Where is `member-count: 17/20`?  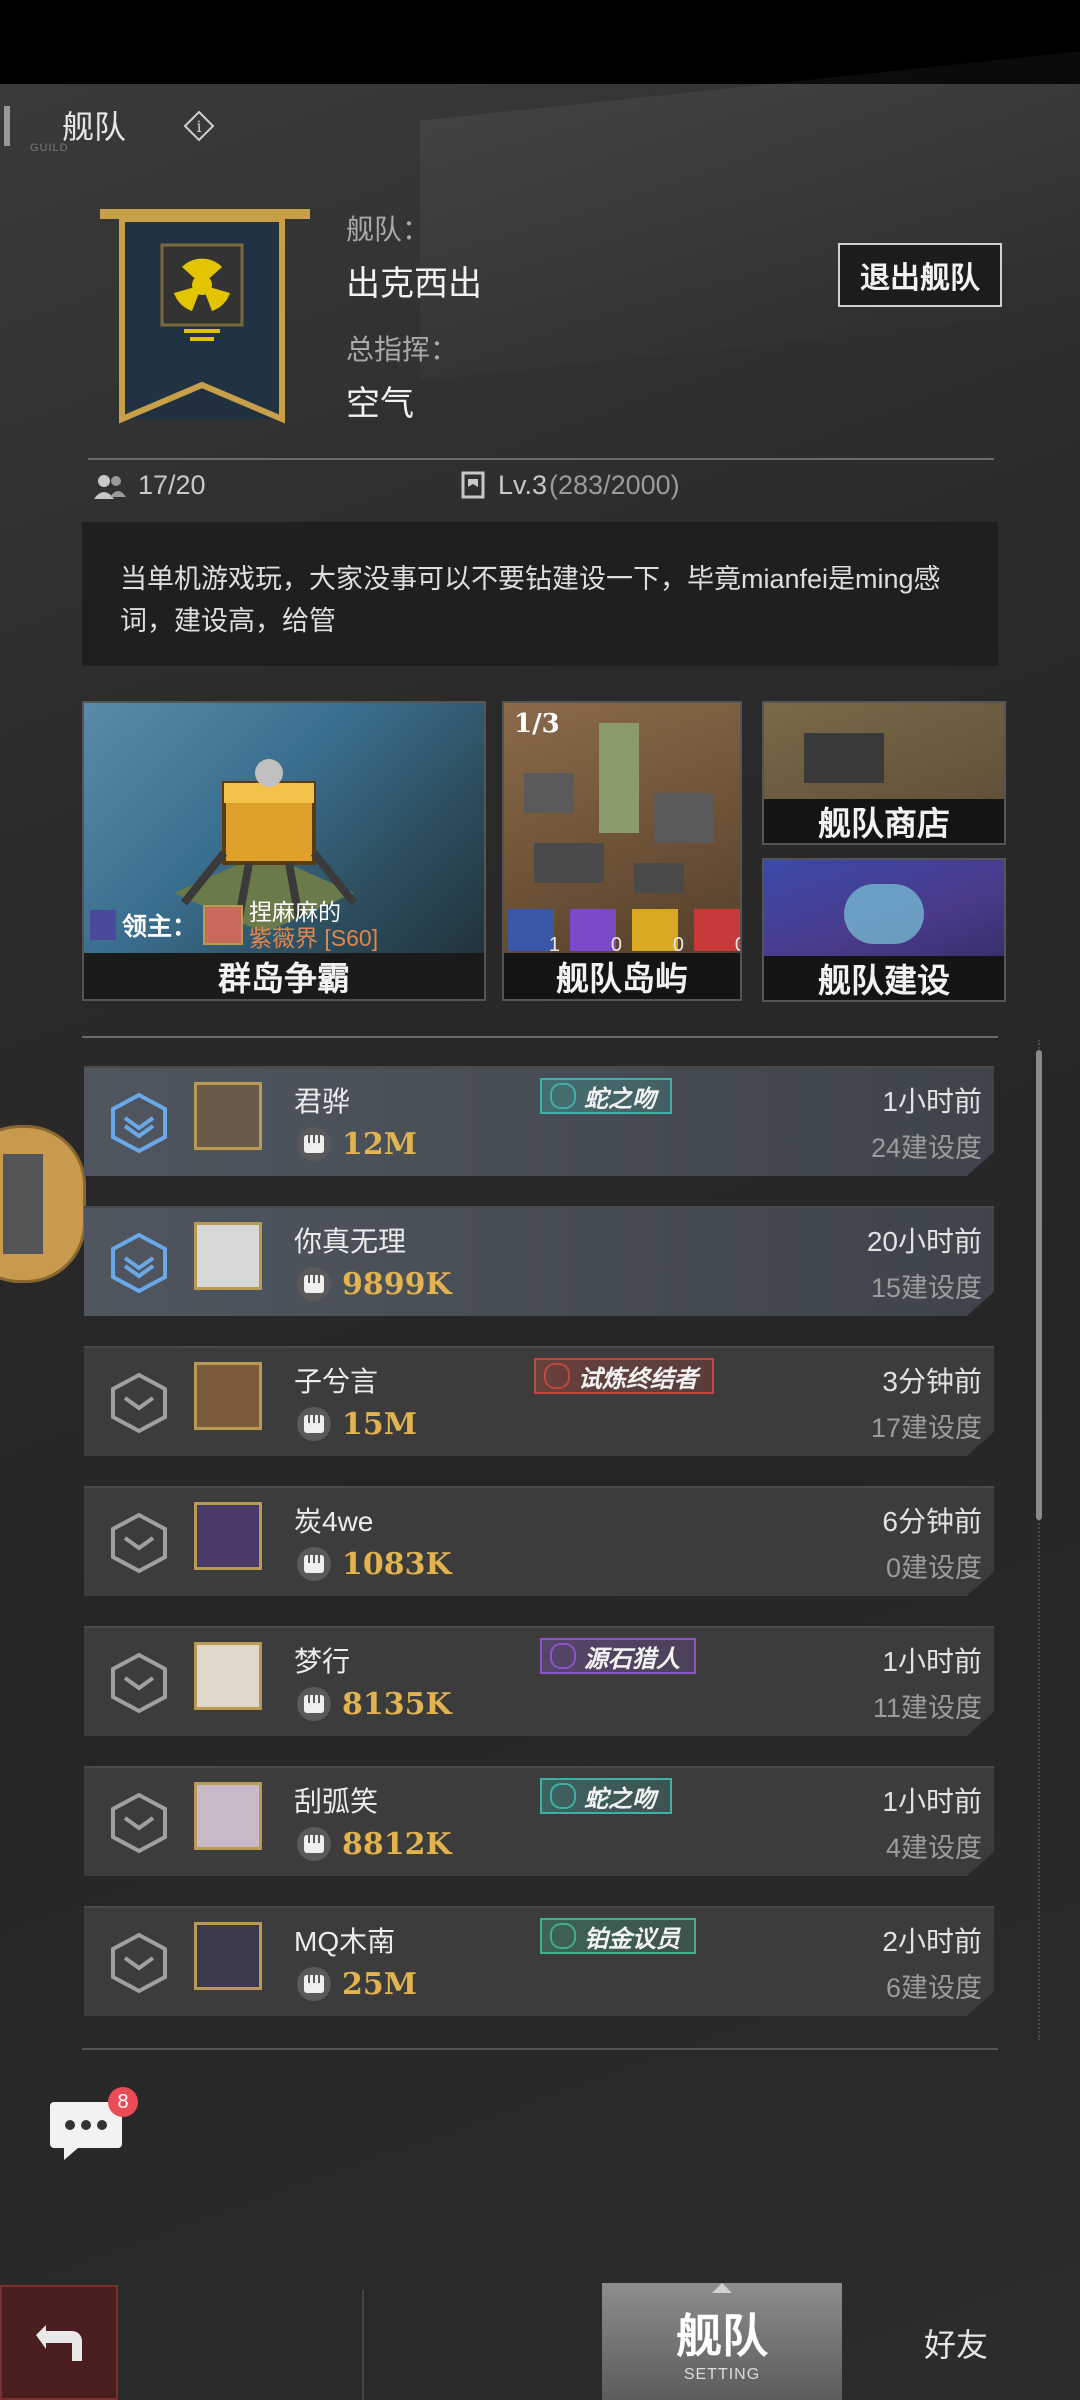 member-count: 17/20 is located at coordinates (149, 485).